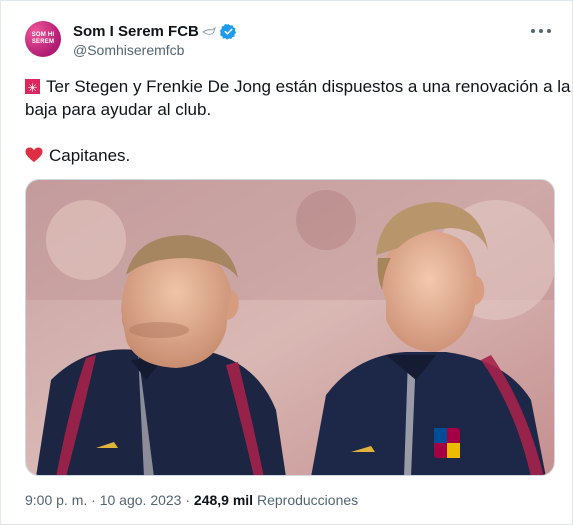 The image size is (573, 525). What do you see at coordinates (56, 500) in the screenshot?
I see `tweet-time: 9:00 p. m.` at bounding box center [56, 500].